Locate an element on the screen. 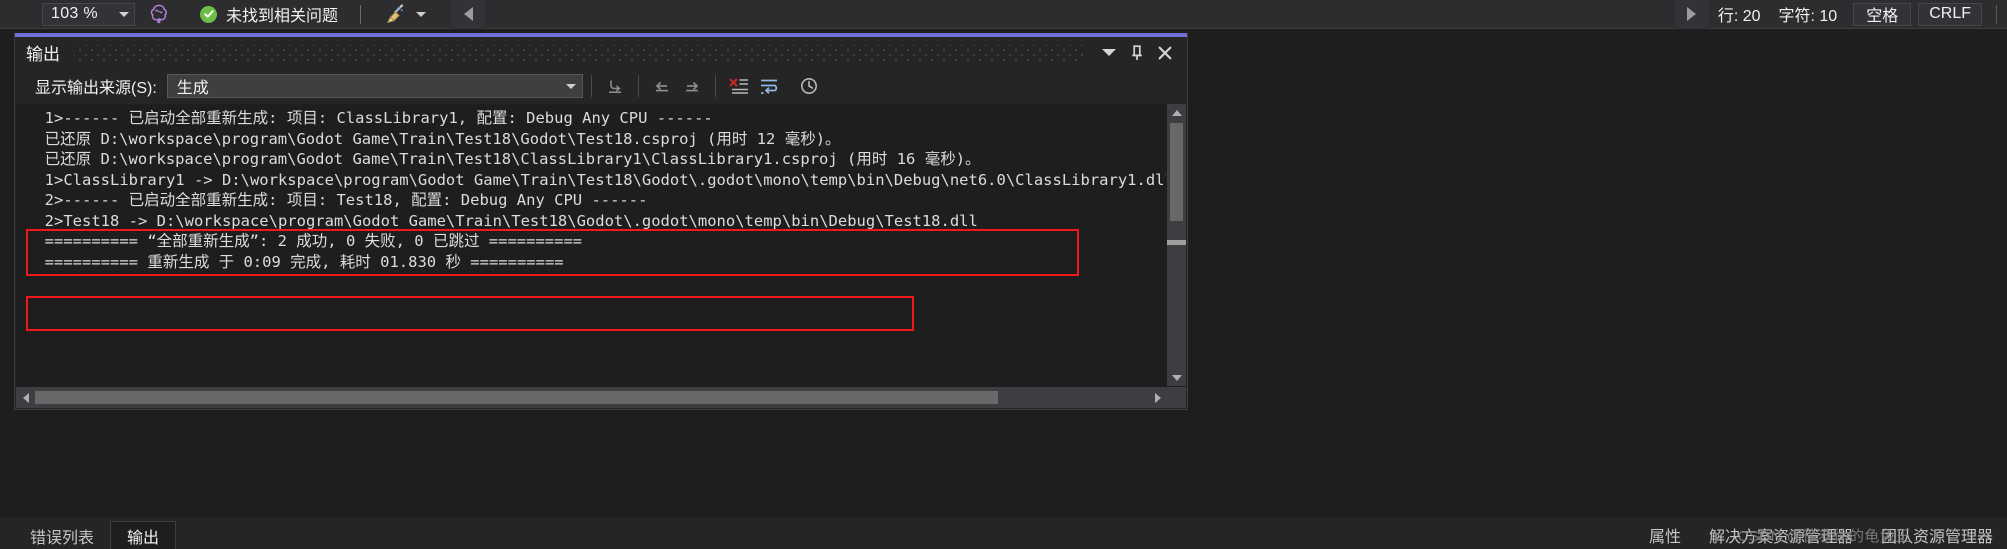 This screenshot has width=2007, height=549. scrollbar-corner is located at coordinates (1176, 397).